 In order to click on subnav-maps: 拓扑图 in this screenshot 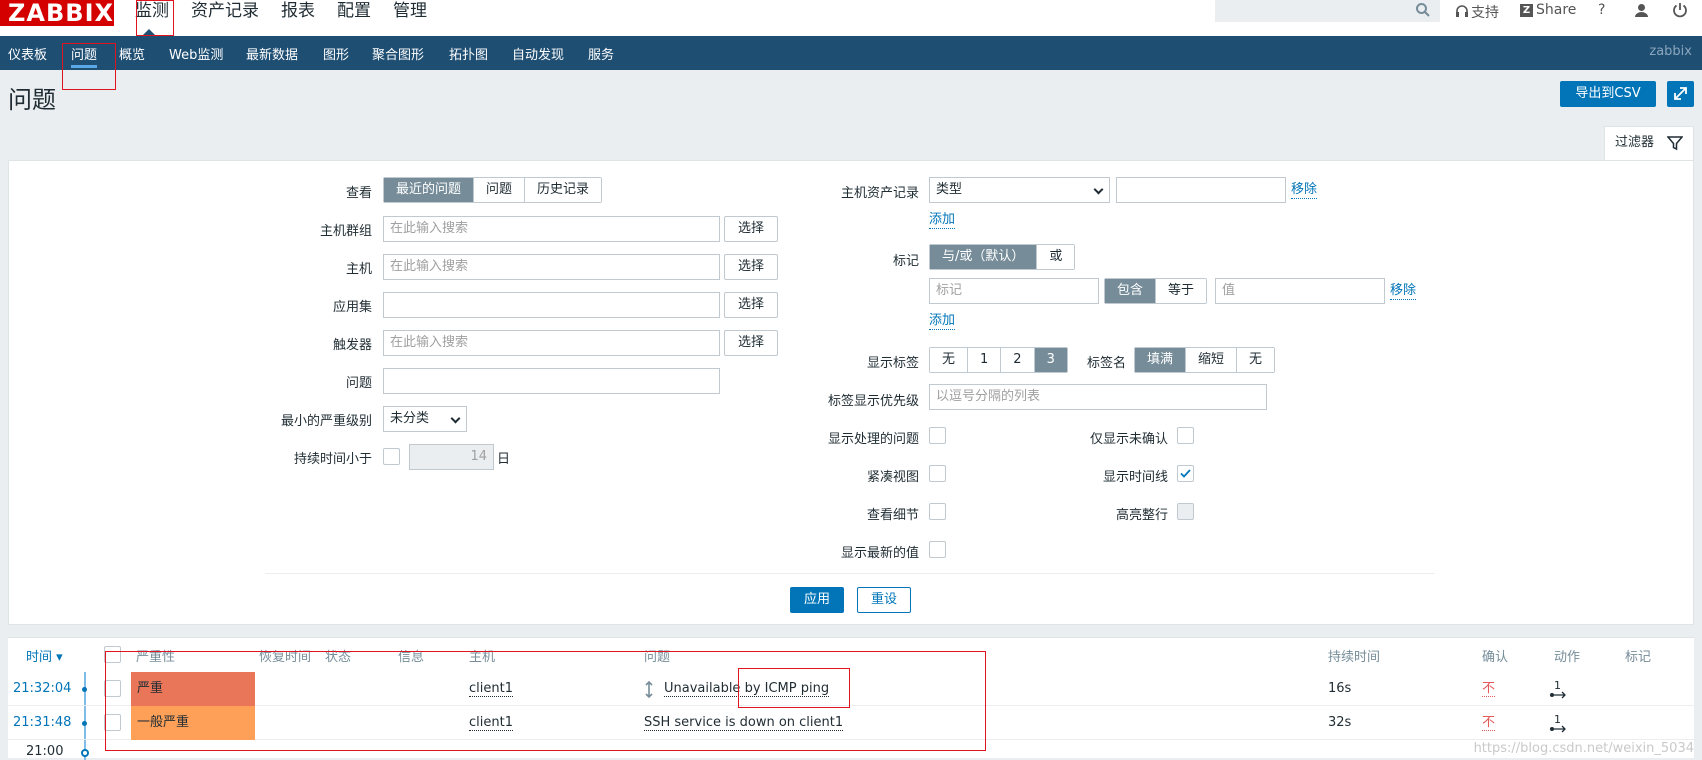, I will do `click(468, 53)`.